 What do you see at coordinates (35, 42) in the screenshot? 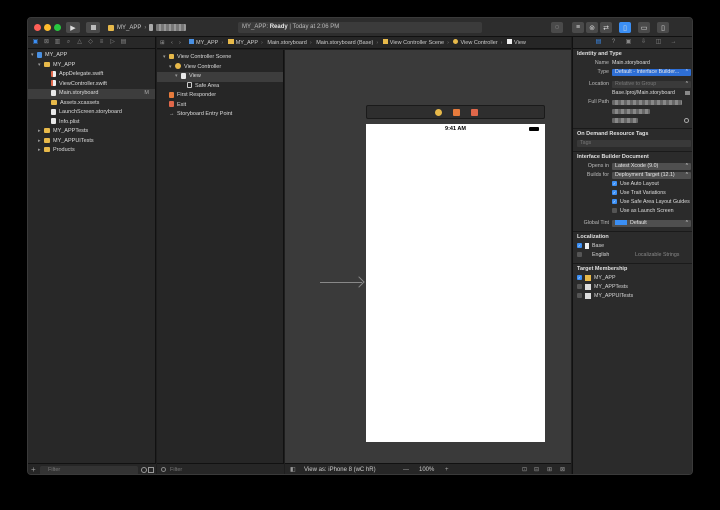
I see `folder-icon: ▣` at bounding box center [35, 42].